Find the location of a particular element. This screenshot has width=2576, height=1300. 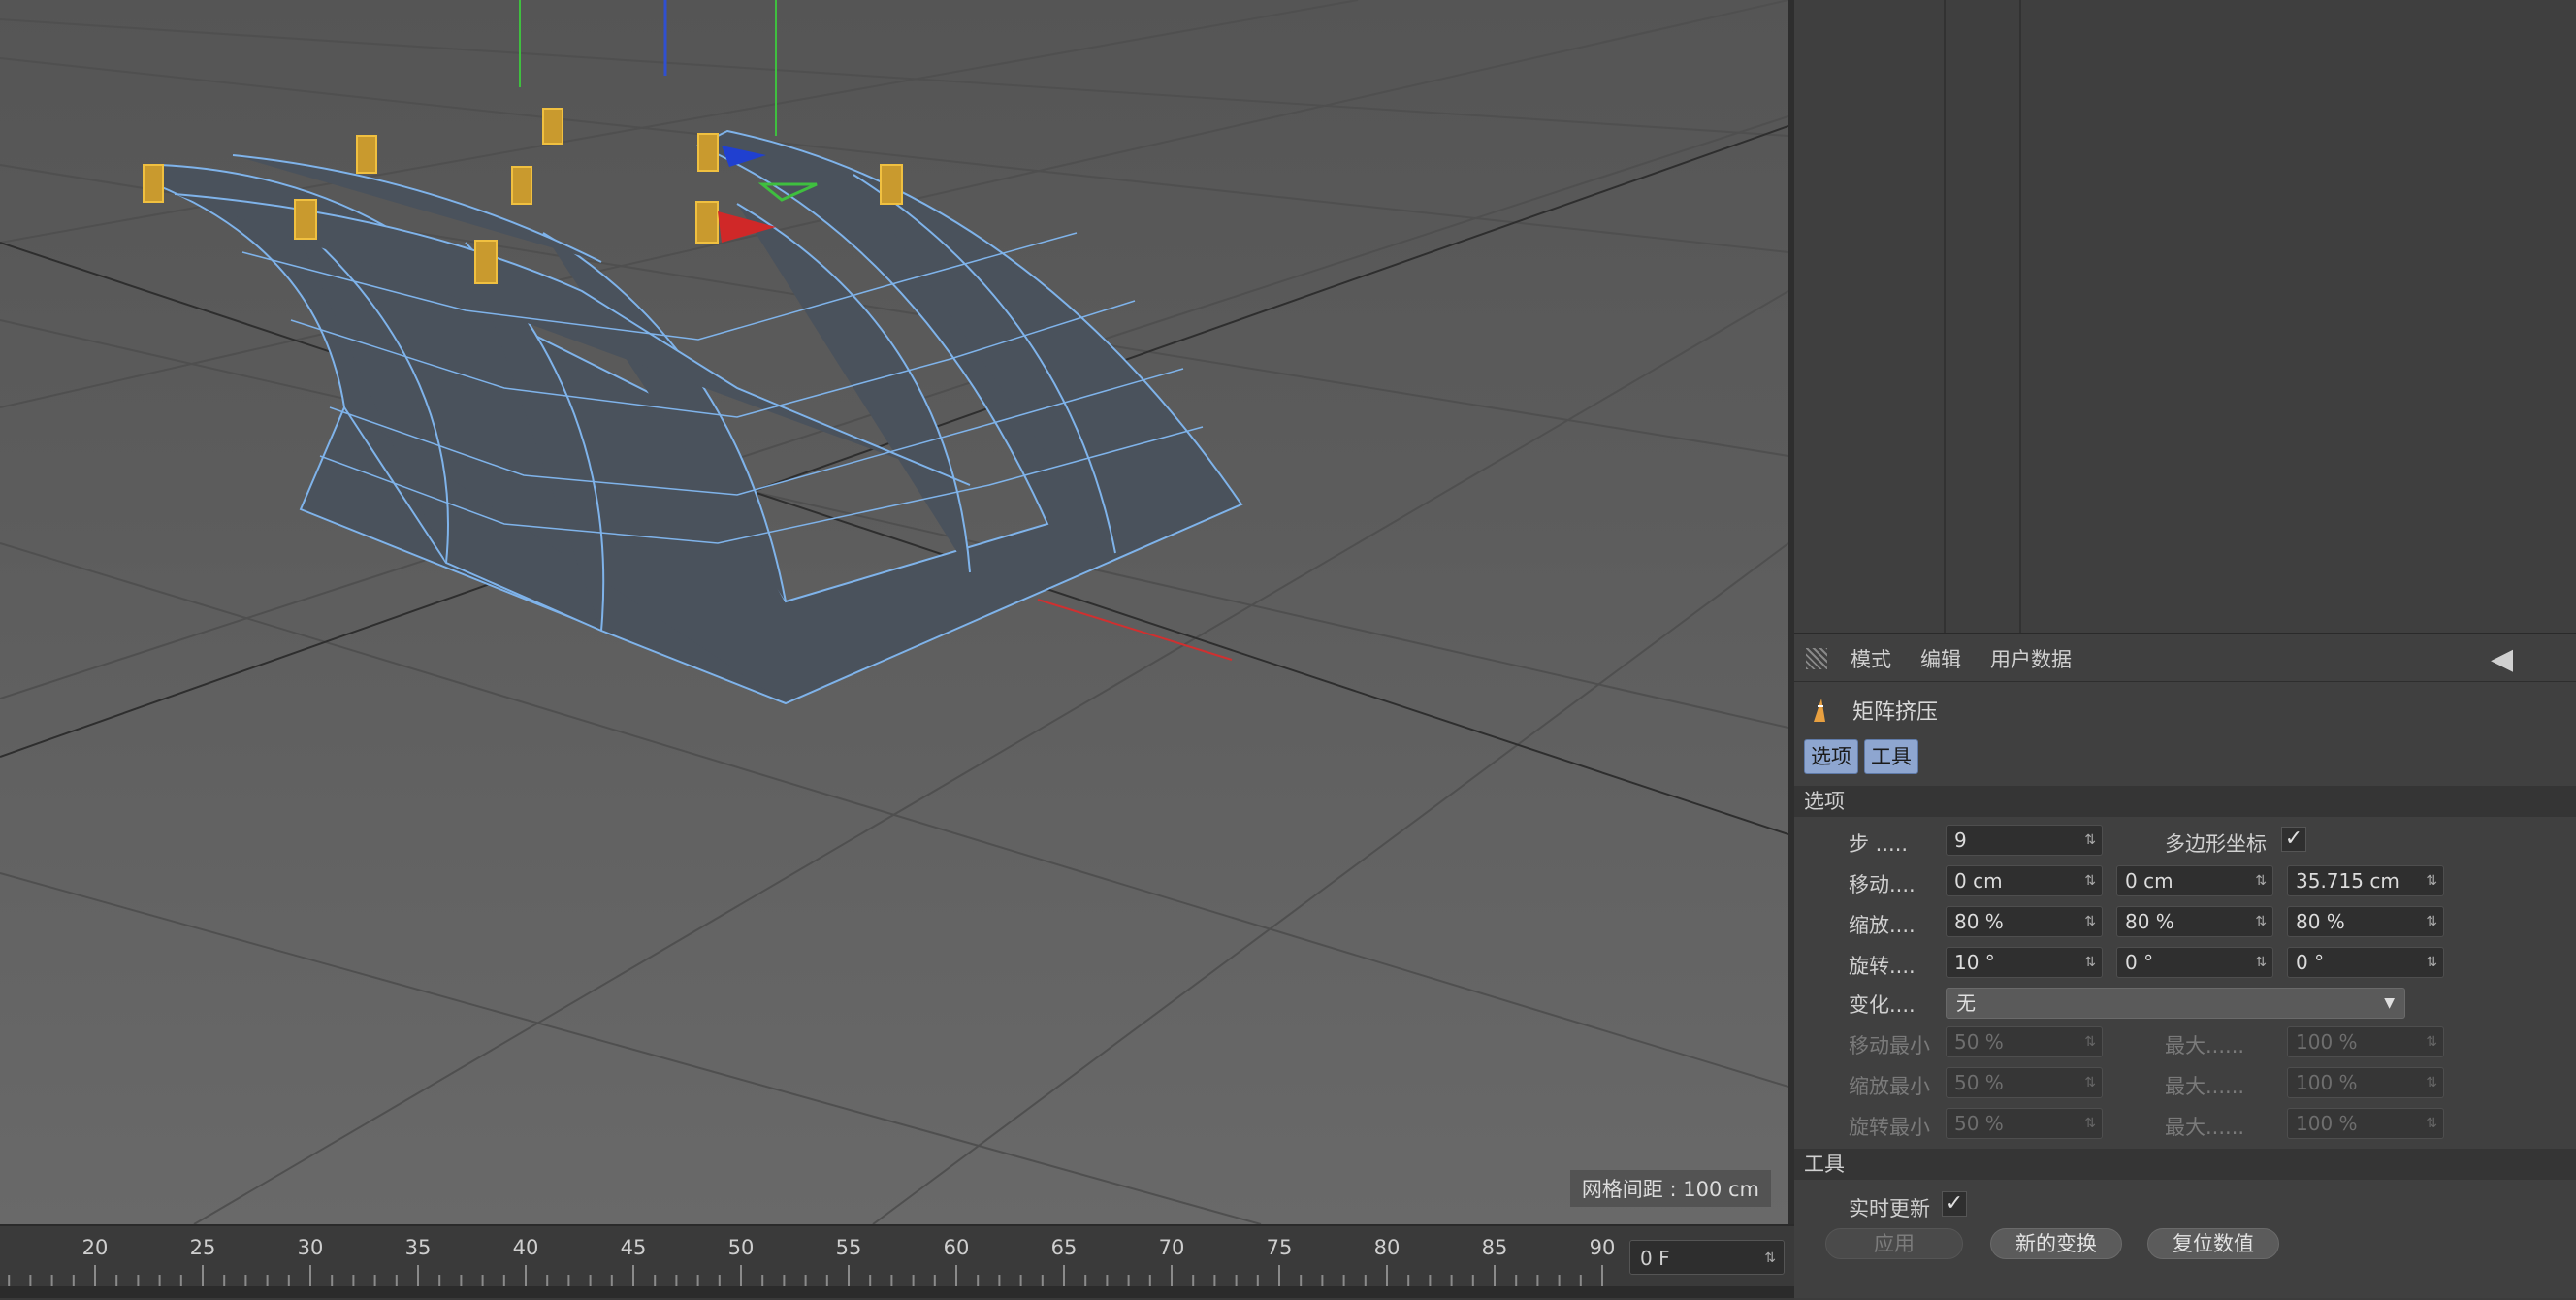

rotate-z-value: 0 ° is located at coordinates (2310, 962).